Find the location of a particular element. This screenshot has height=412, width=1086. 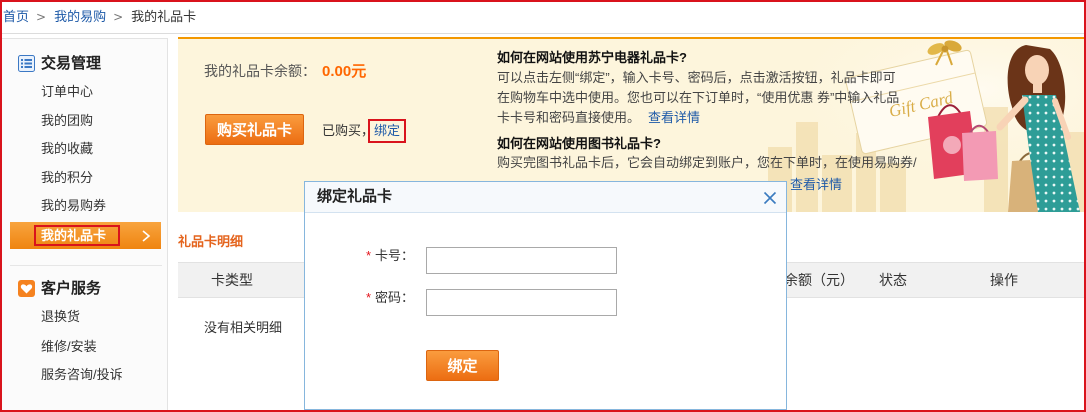

sidebar-item-giftcard: 我的礼品卡 is located at coordinates (85, 235).